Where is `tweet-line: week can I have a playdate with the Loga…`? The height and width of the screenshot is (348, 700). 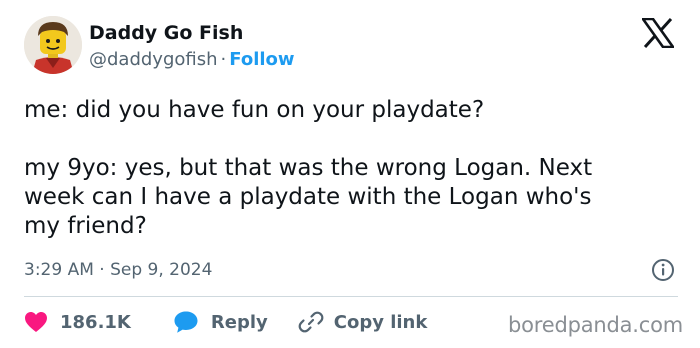
tweet-line: week can I have a playdate with the Loga… is located at coordinates (308, 197).